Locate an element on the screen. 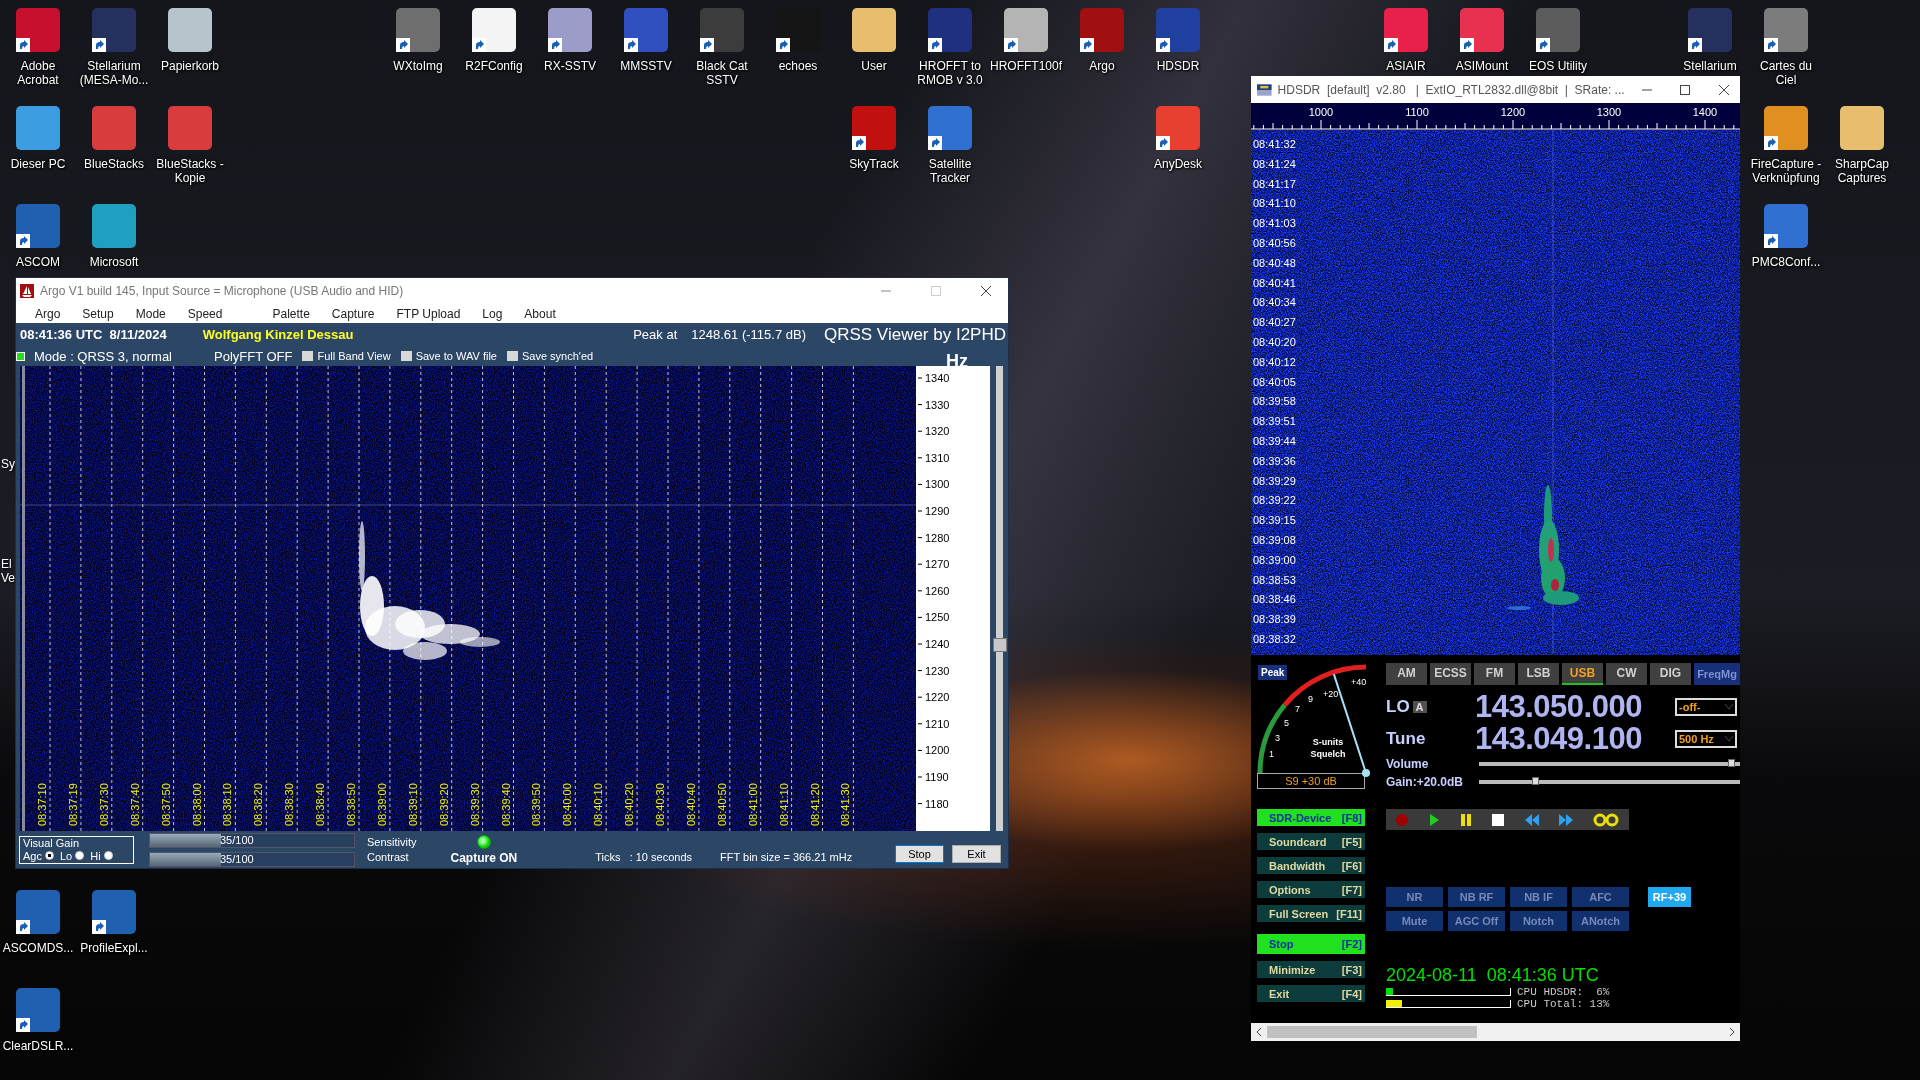 This screenshot has width=1920, height=1080. icon-label: echoes is located at coordinates (798, 66).